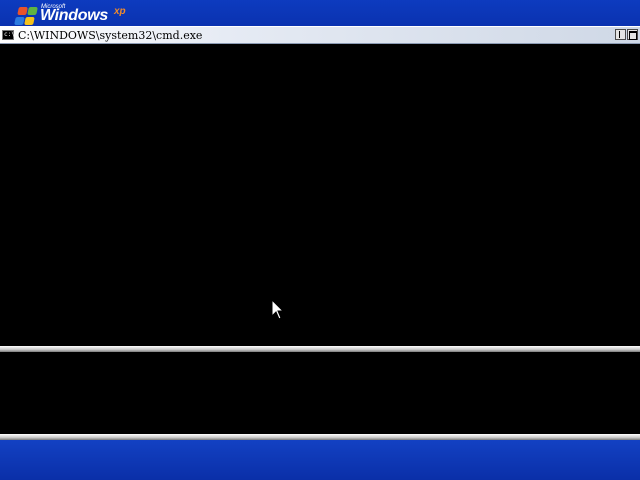 This screenshot has height=480, width=640. I want to click on logo-brand-suffix: xp, so click(120, 11).